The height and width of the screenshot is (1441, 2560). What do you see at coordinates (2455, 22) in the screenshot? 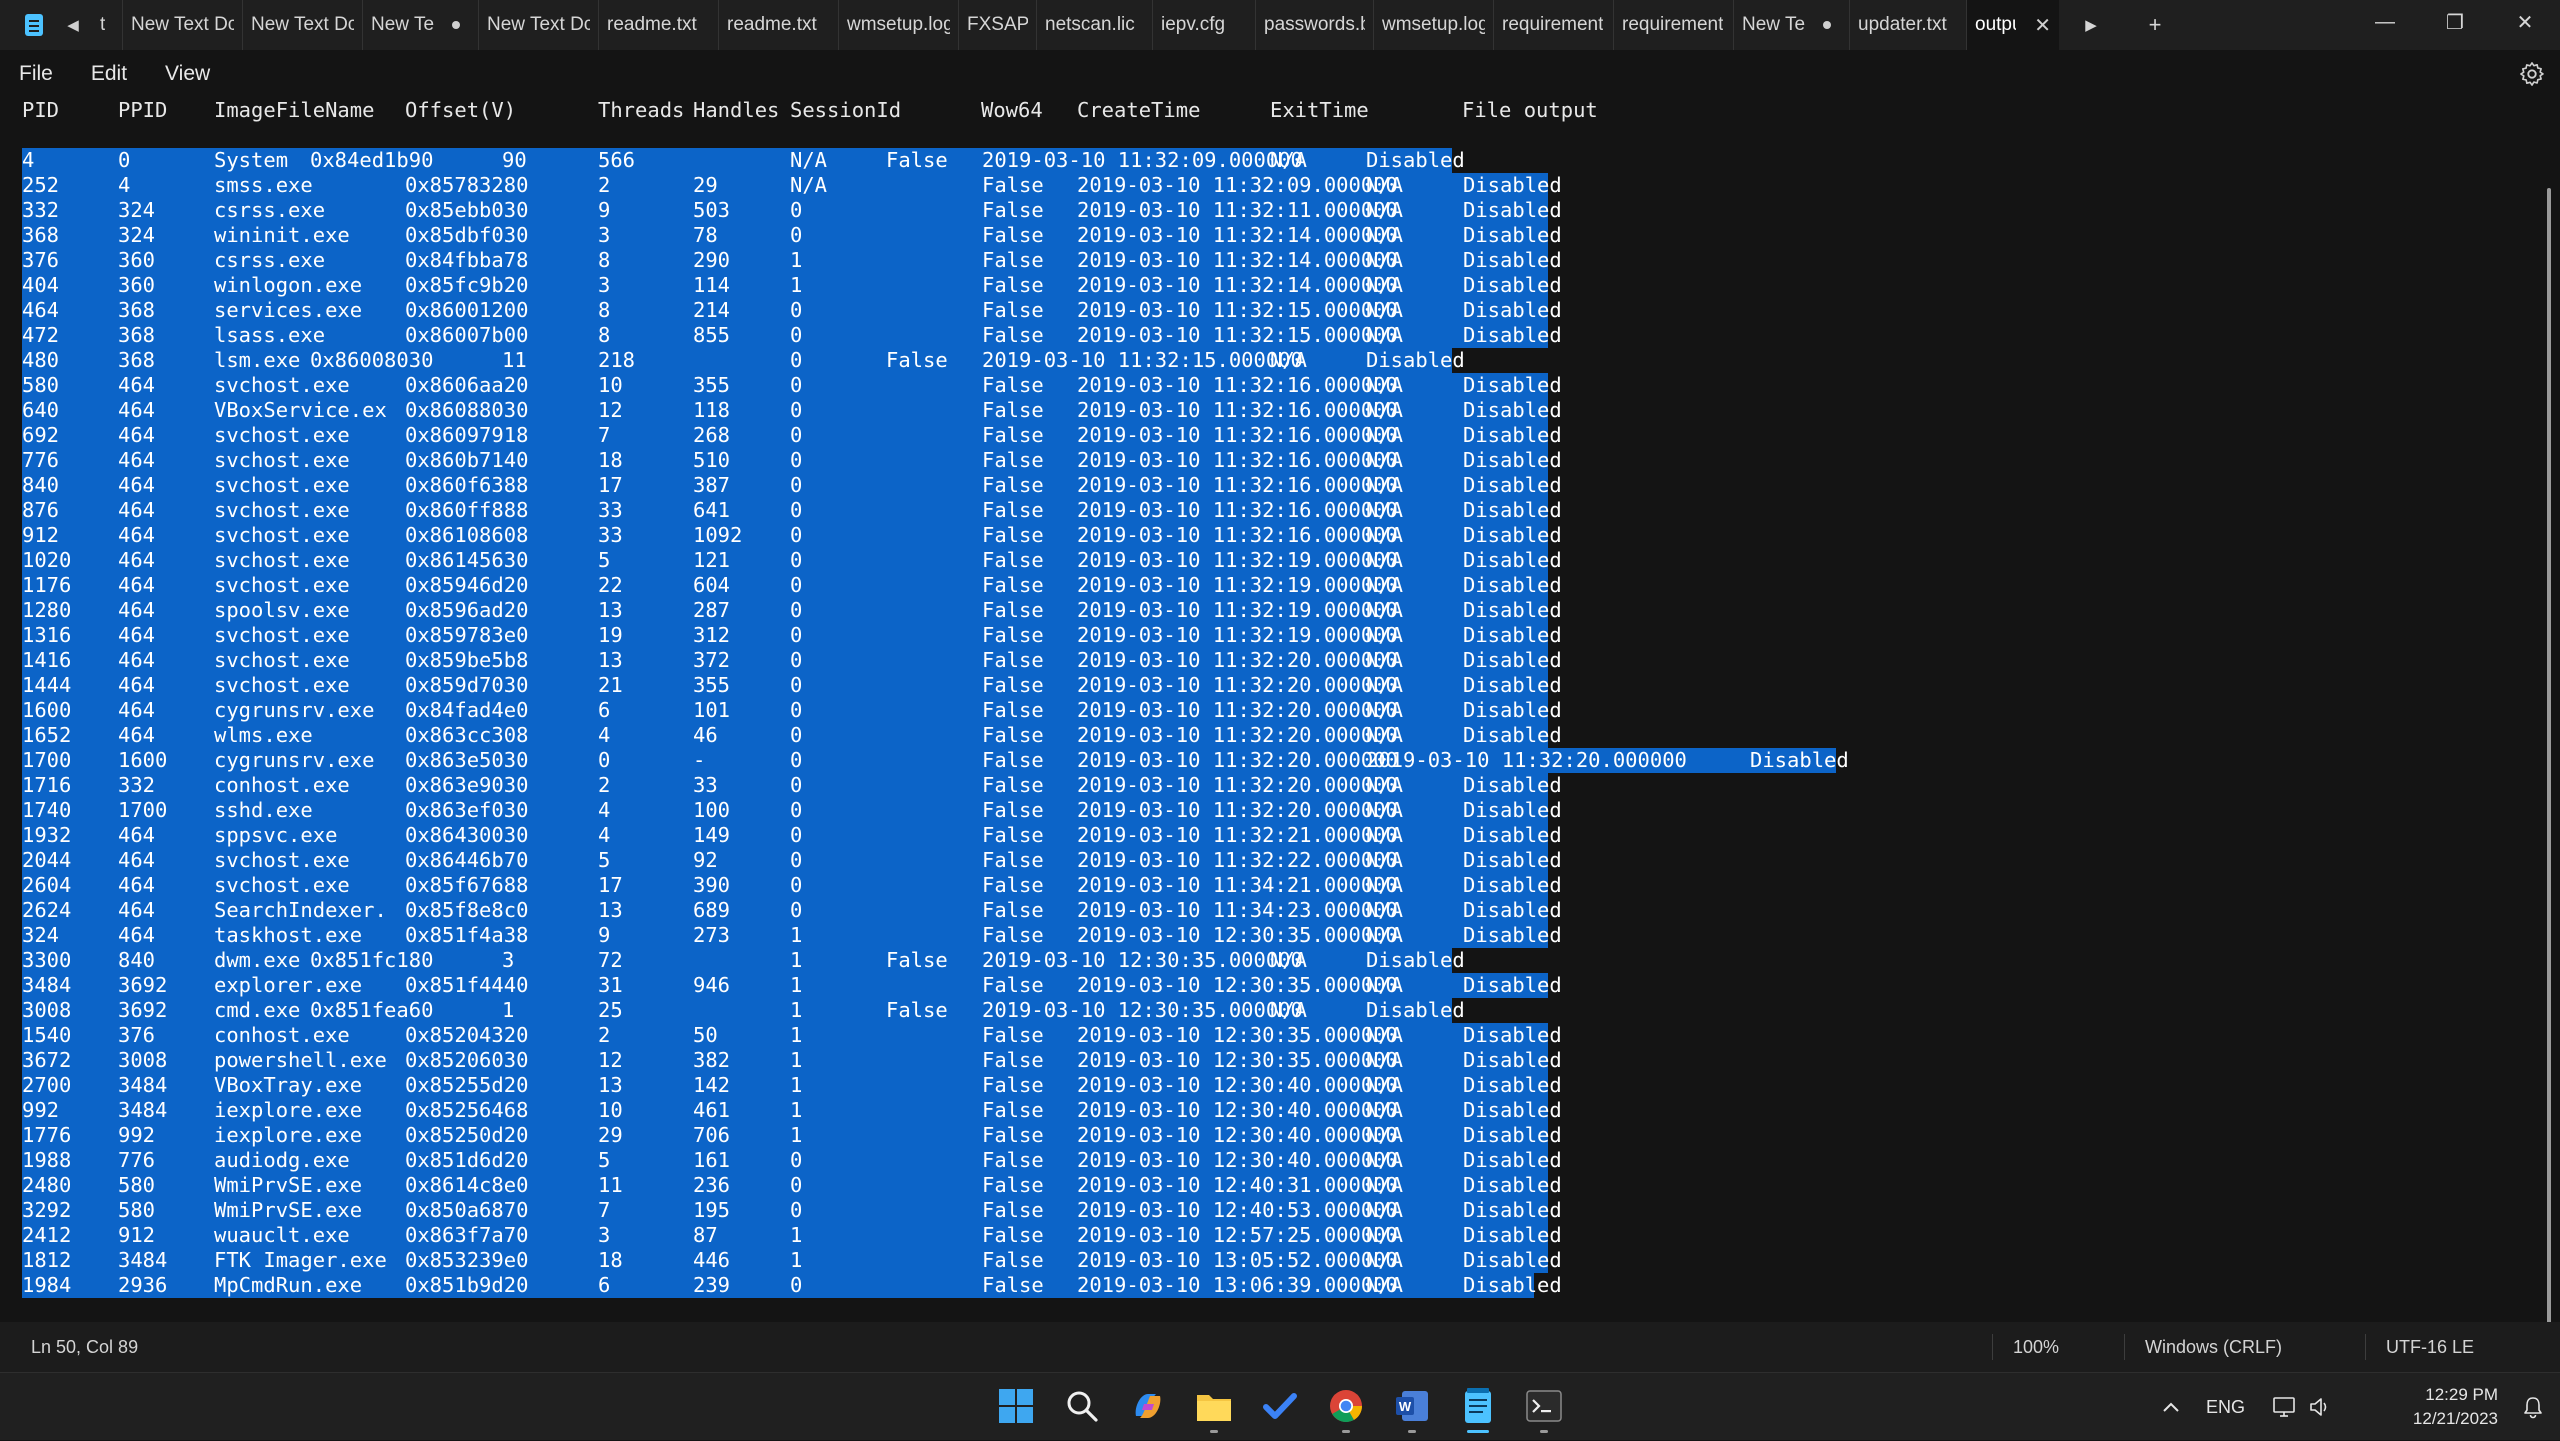
I see `maximize-button: ❐` at bounding box center [2455, 22].